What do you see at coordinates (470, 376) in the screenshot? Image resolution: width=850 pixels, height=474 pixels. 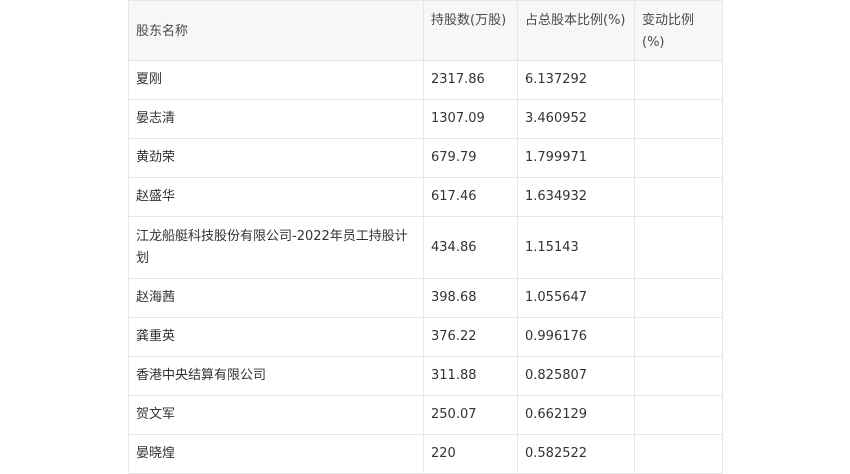 I see `cell-shares: 311.88` at bounding box center [470, 376].